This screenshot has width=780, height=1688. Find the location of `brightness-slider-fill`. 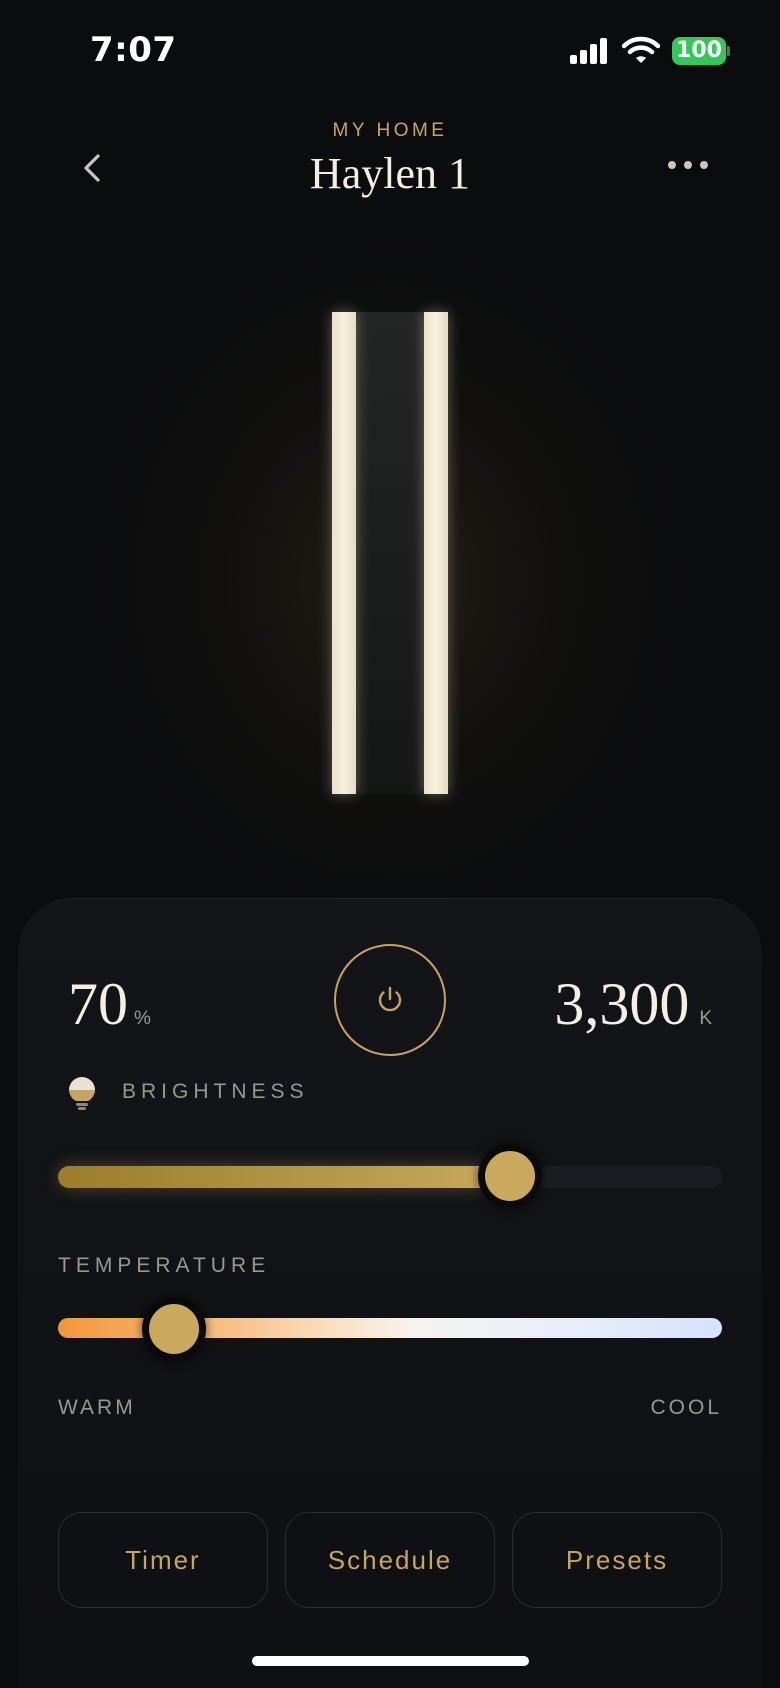

brightness-slider-fill is located at coordinates (284, 1177).